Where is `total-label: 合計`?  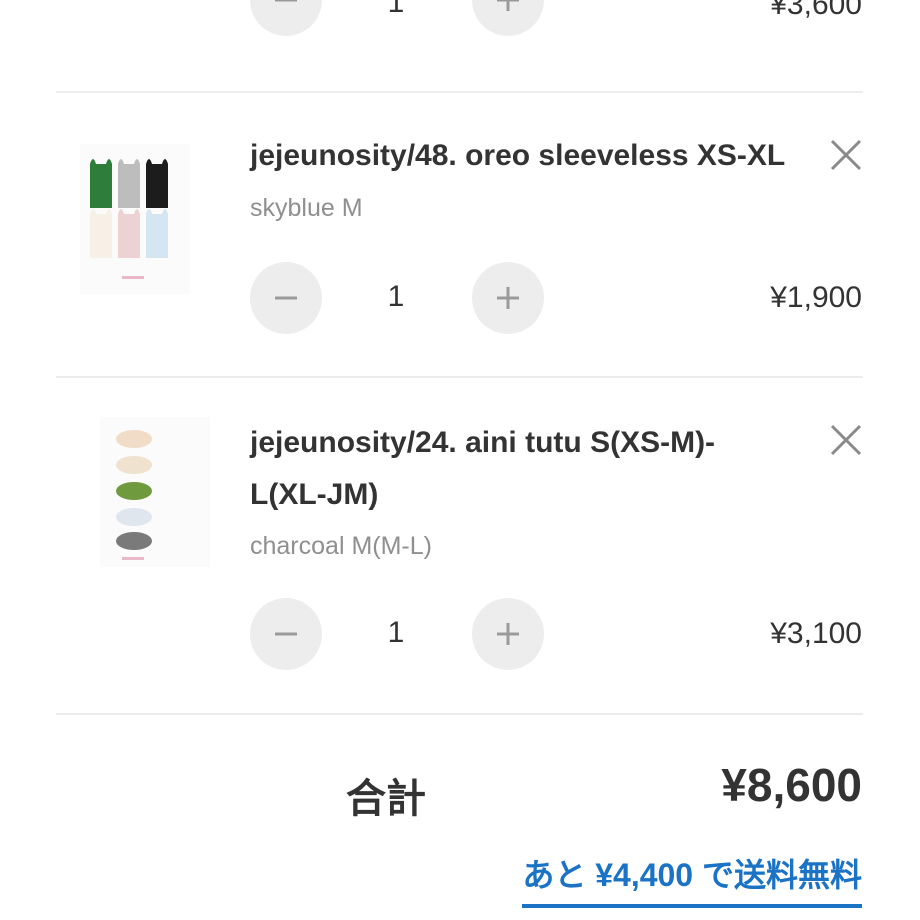
total-label: 合計 is located at coordinates (386, 799).